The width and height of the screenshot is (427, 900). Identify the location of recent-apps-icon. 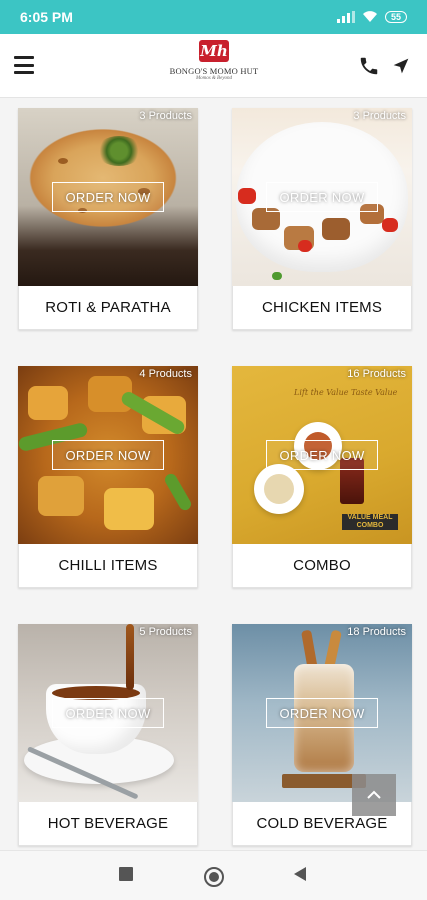
(126, 874).